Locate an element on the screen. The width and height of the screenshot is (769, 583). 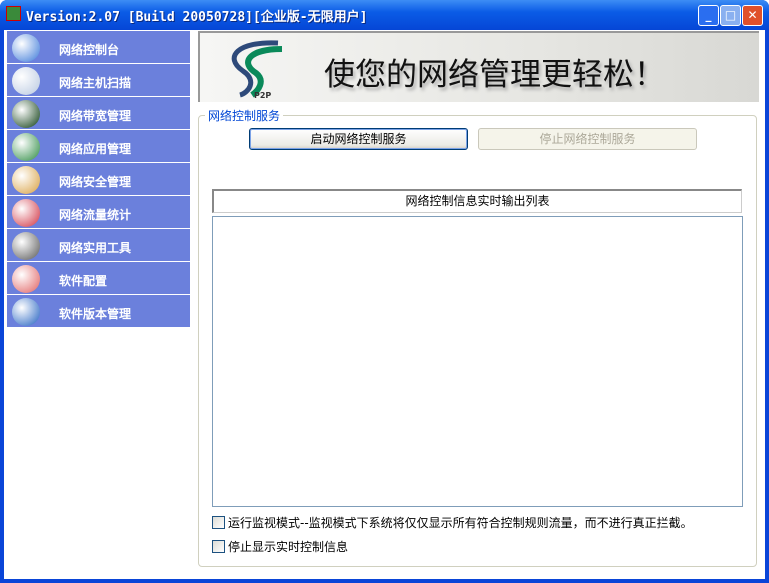
group-label: 网络控制服务 is located at coordinates (244, 115).